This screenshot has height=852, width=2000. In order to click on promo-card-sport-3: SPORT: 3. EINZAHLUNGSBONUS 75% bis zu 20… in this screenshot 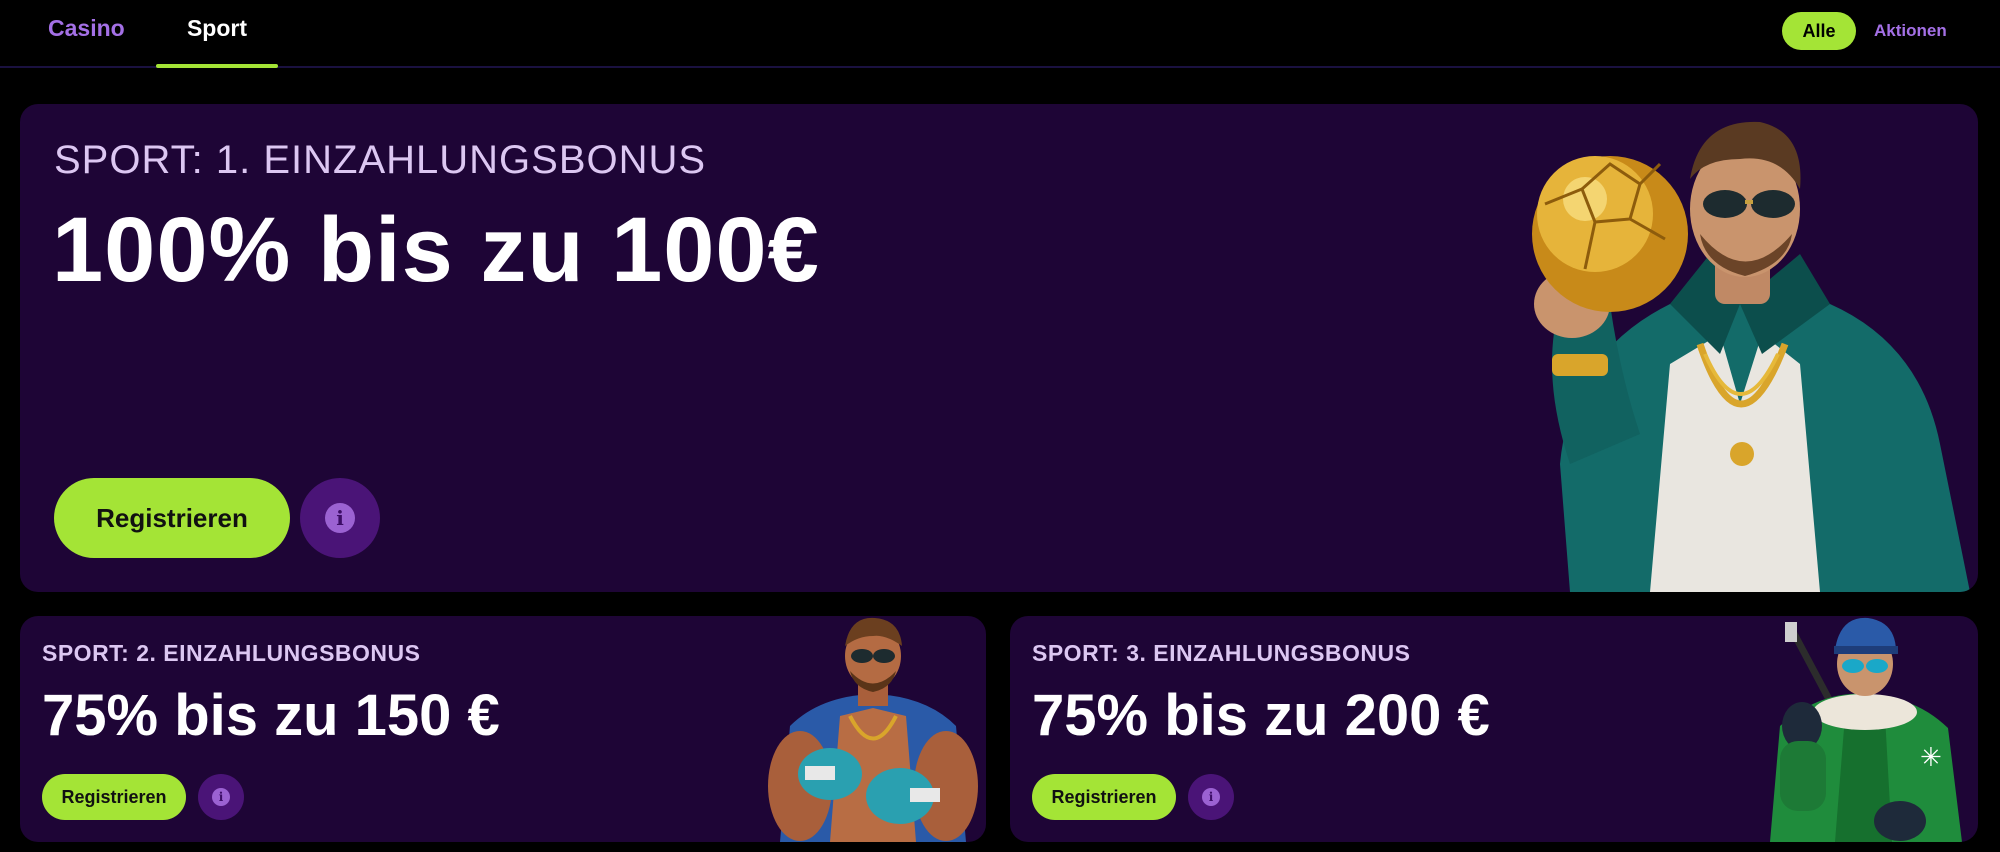, I will do `click(1494, 729)`.